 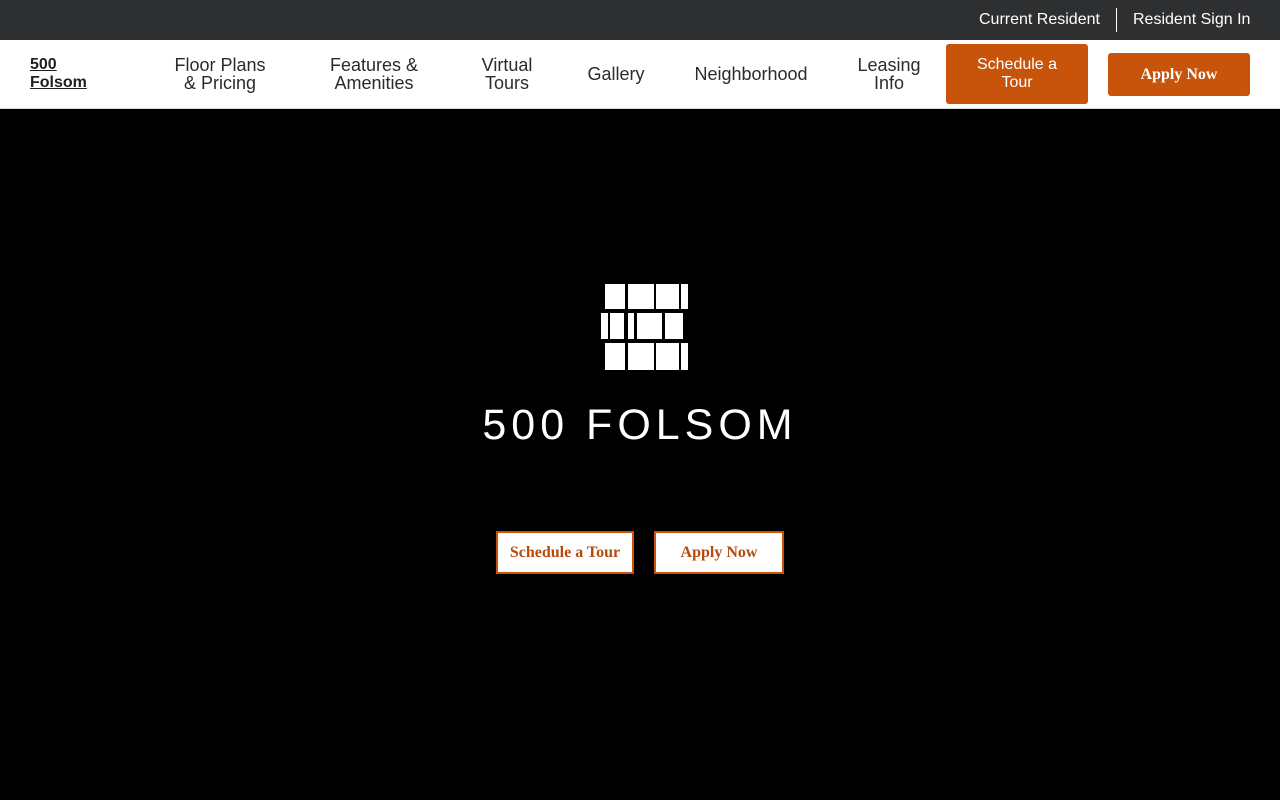 What do you see at coordinates (644, 327) in the screenshot?
I see `building-logo-icon` at bounding box center [644, 327].